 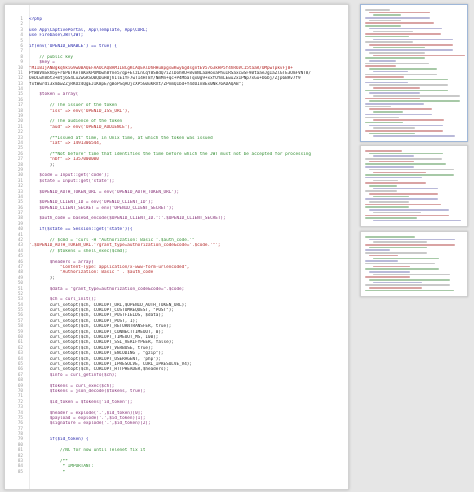 I want to click on code-text: "iss" => env('OPENID_ISS_URL'),, so click(x=79, y=111).